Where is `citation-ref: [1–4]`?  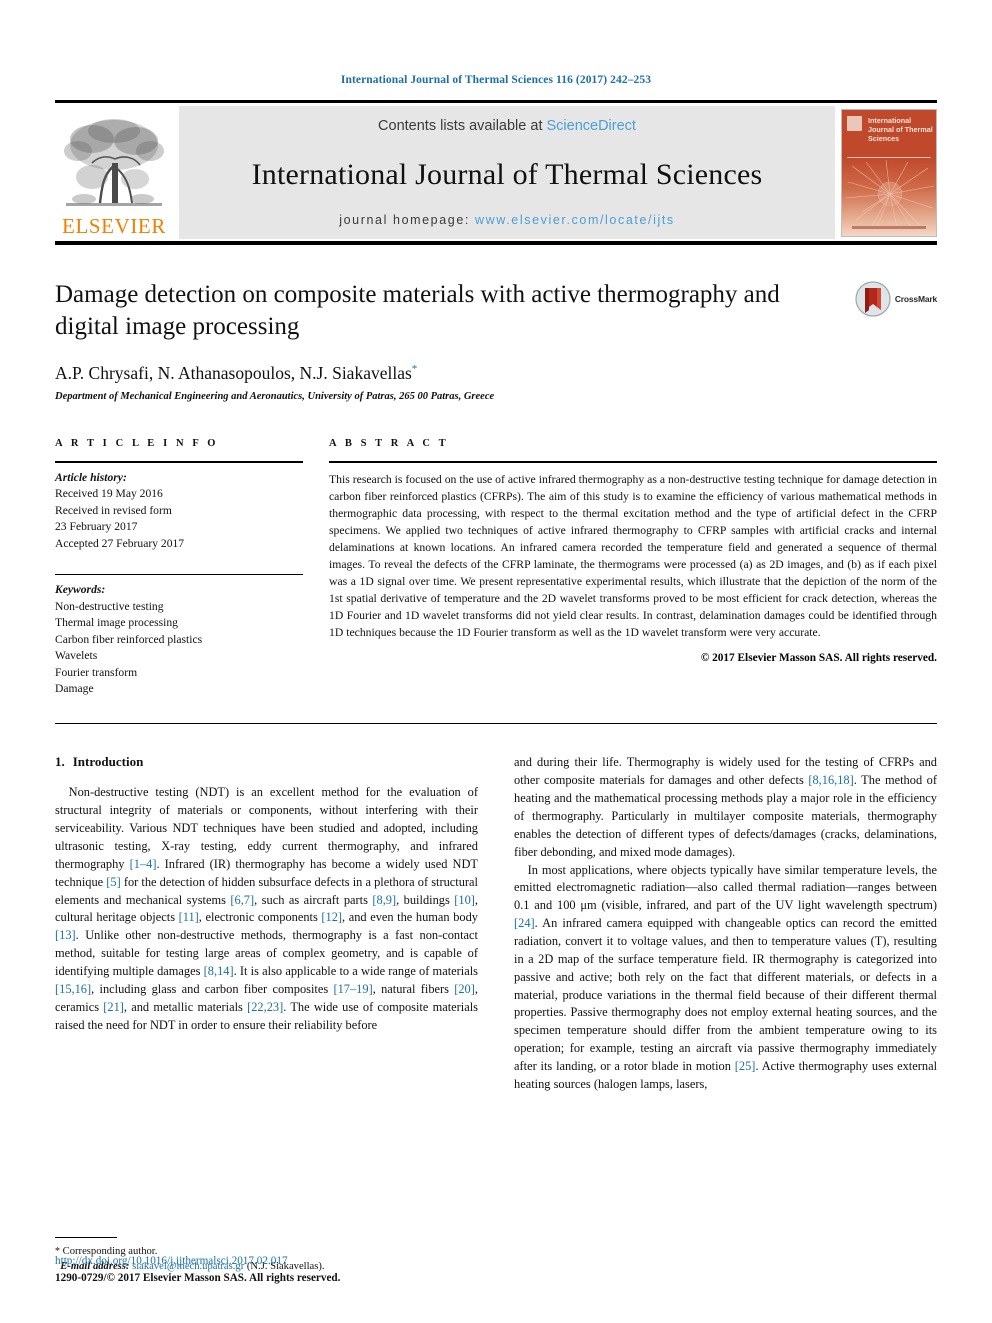
citation-ref: [1–4] is located at coordinates (143, 864).